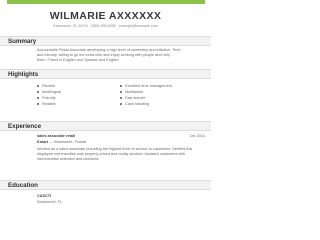 The width and height of the screenshot is (320, 240). What do you see at coordinates (22, 41) in the screenshot?
I see `summary-title: Summary` at bounding box center [22, 41].